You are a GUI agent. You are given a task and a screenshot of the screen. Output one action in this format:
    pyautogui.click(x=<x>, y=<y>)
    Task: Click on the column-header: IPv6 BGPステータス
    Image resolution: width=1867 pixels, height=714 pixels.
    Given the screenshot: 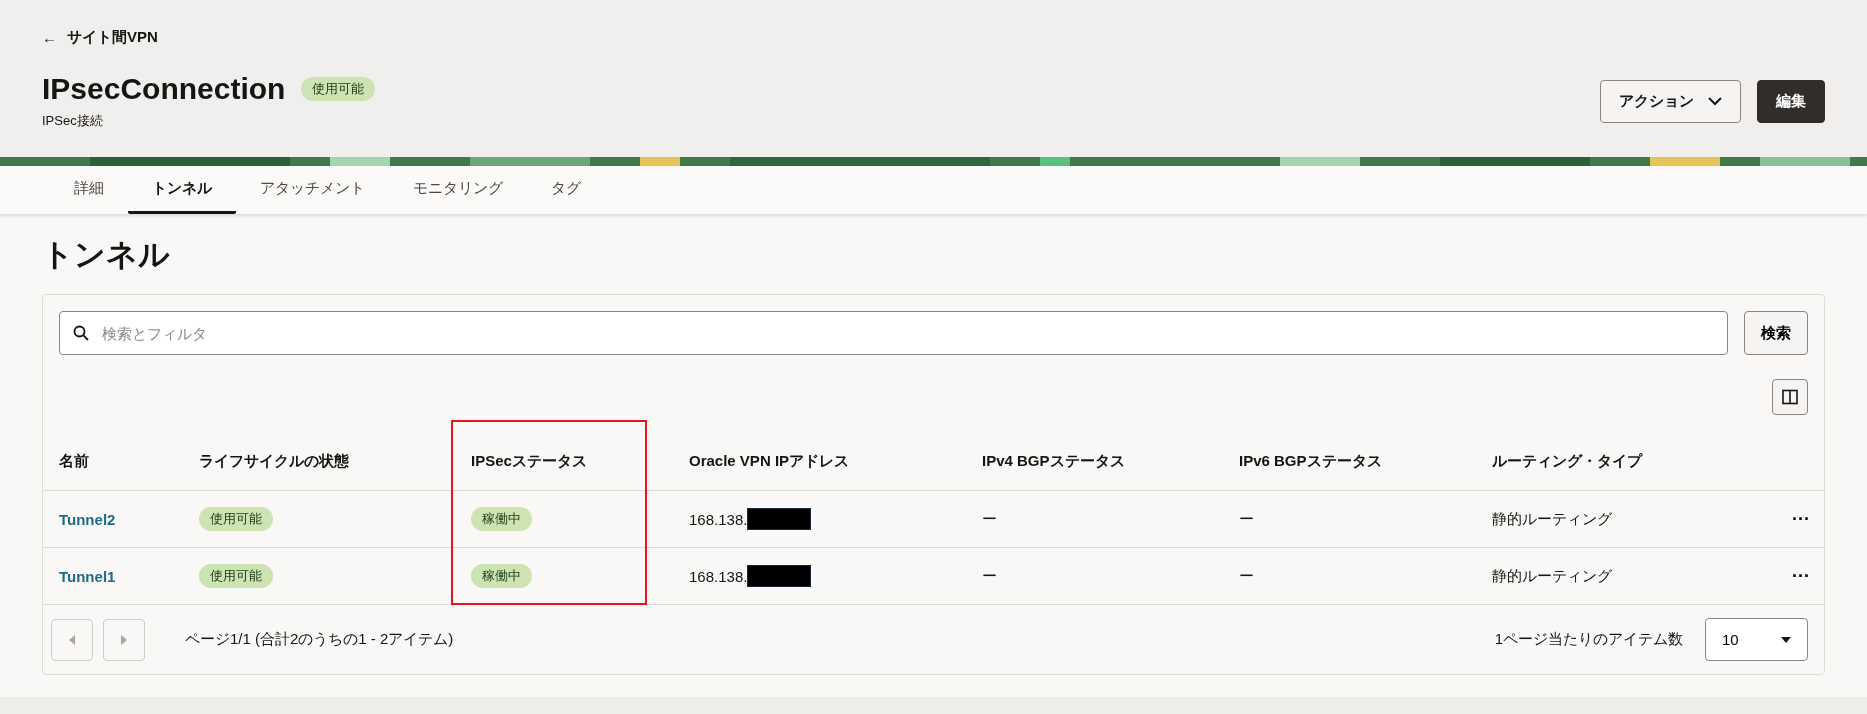 What is the action you would take?
    pyautogui.click(x=1310, y=461)
    